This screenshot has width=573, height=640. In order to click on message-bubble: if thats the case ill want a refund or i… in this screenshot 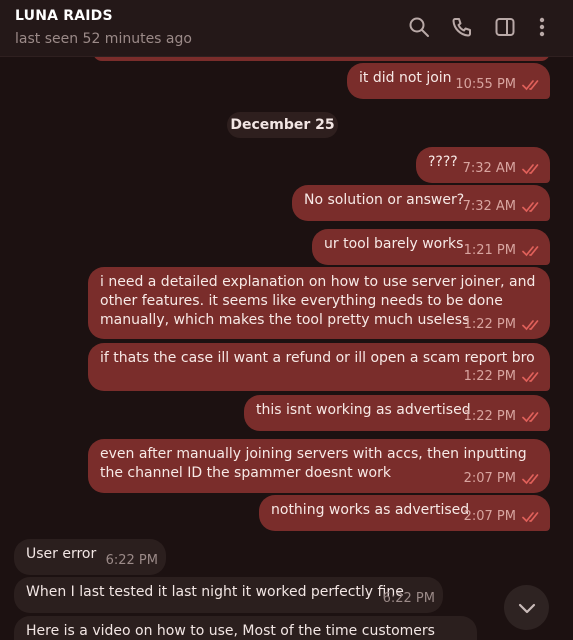, I will do `click(319, 367)`.